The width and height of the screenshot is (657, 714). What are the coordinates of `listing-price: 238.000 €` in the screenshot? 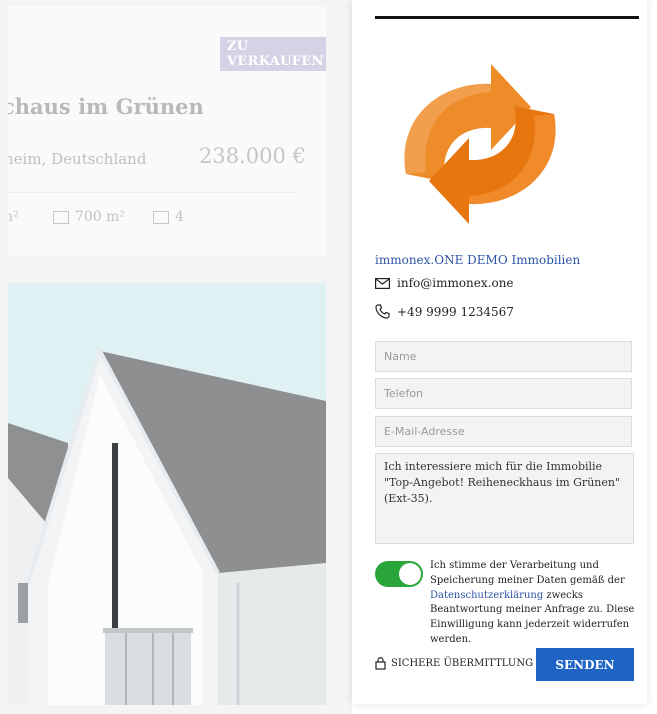 It's located at (252, 156).